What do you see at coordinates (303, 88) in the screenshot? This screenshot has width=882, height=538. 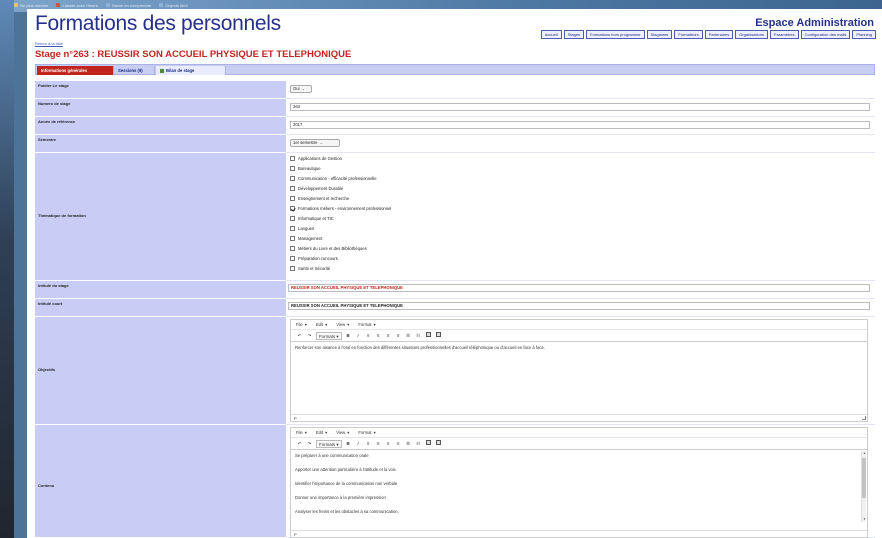 I see `chevron-down-icon: ⌄` at bounding box center [303, 88].